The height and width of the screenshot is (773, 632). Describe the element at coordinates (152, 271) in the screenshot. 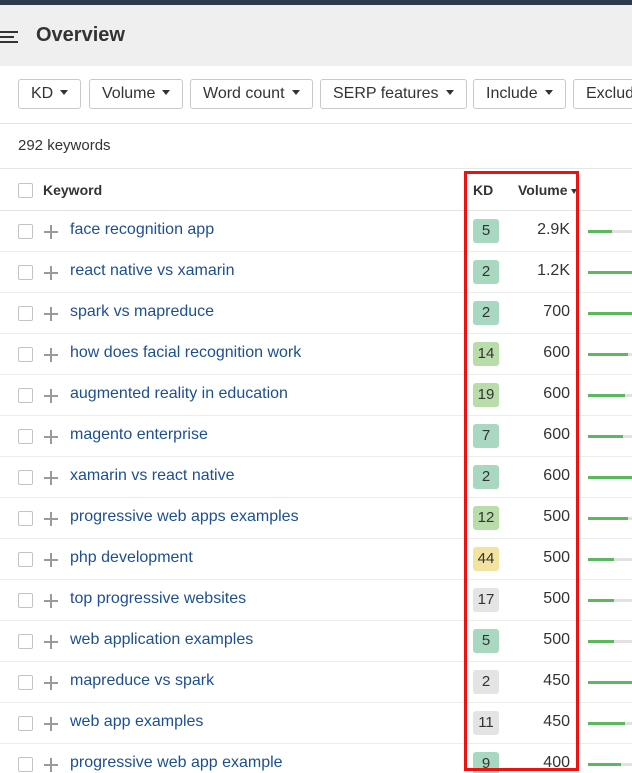

I see `keyword-link: react native vs xamarin` at that location.